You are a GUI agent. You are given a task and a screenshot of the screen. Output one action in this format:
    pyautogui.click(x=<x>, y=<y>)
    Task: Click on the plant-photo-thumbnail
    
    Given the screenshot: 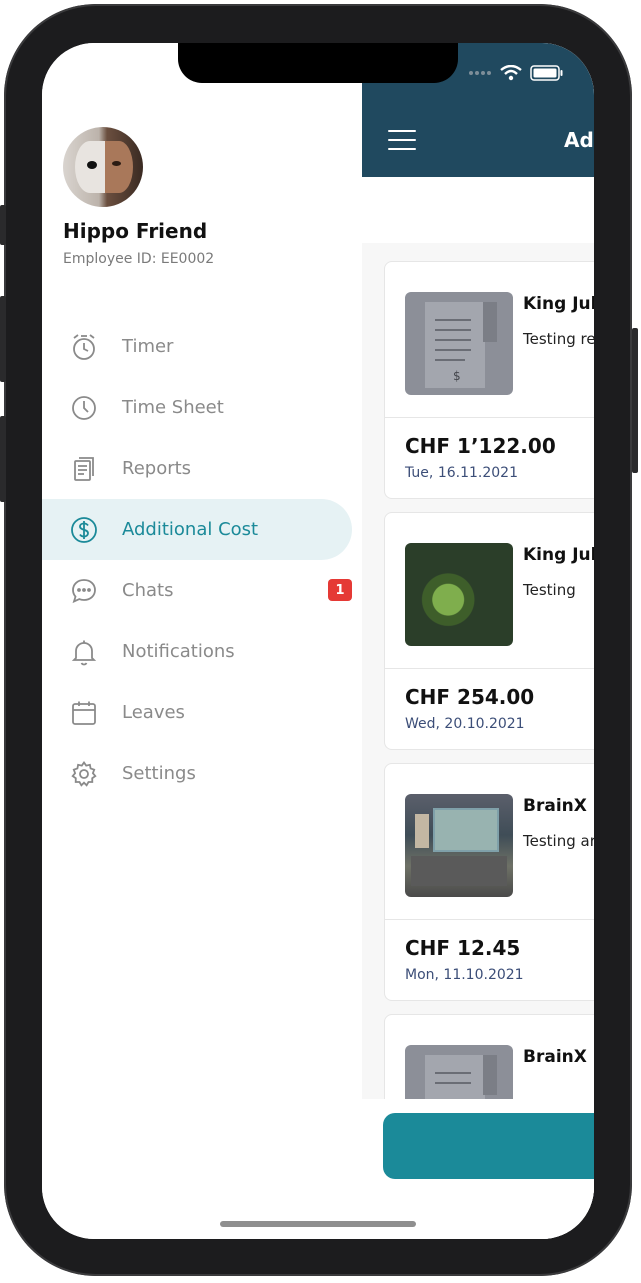 What is the action you would take?
    pyautogui.click(x=459, y=594)
    